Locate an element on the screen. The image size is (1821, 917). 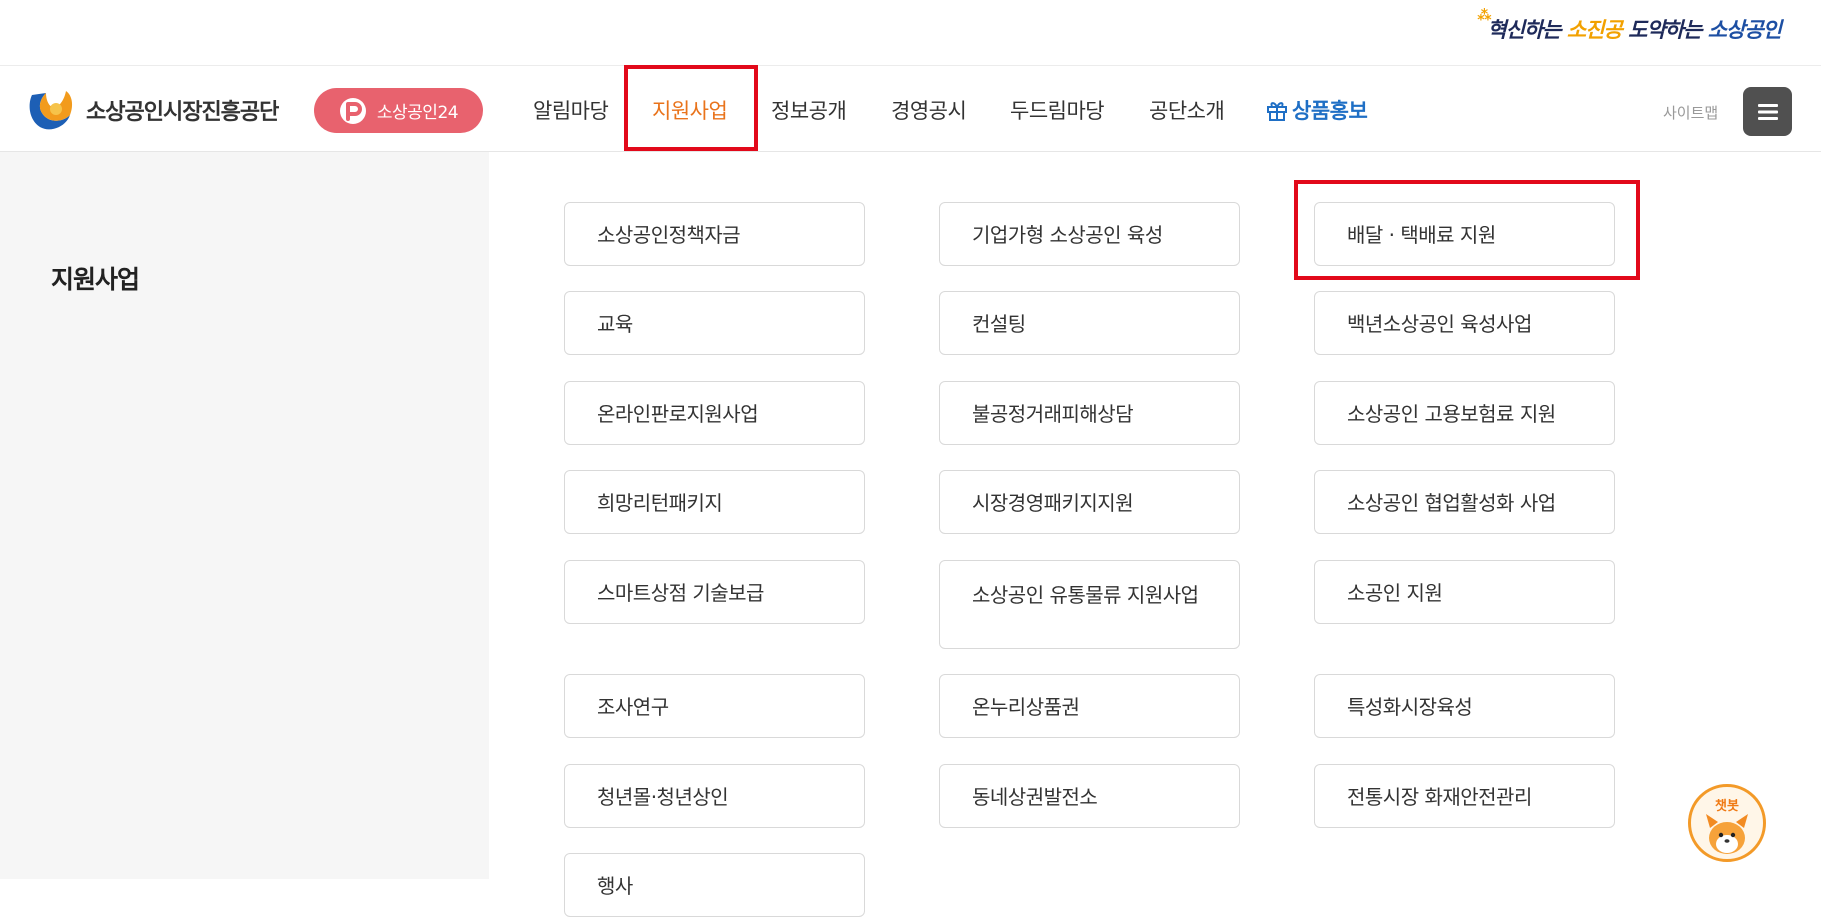
menu-market-package: 시장경영패키지지원 is located at coordinates (1089, 502).